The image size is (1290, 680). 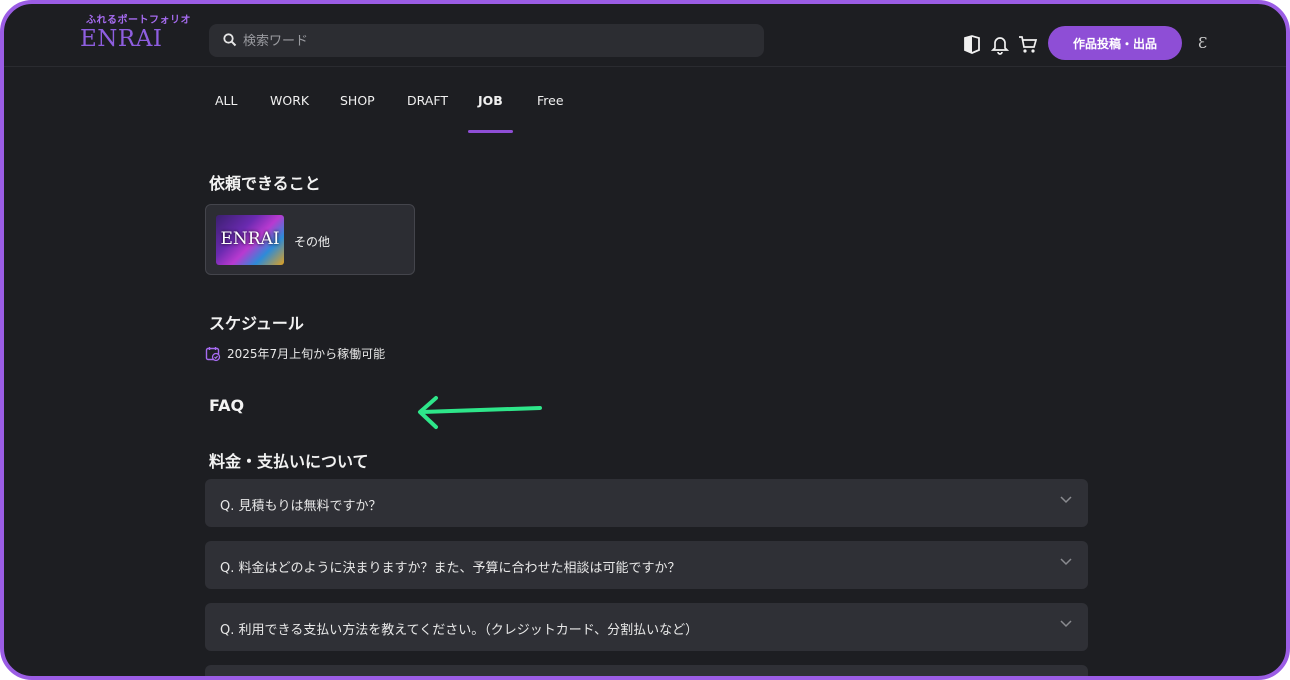 I want to click on tab-free: Free, so click(x=550, y=100).